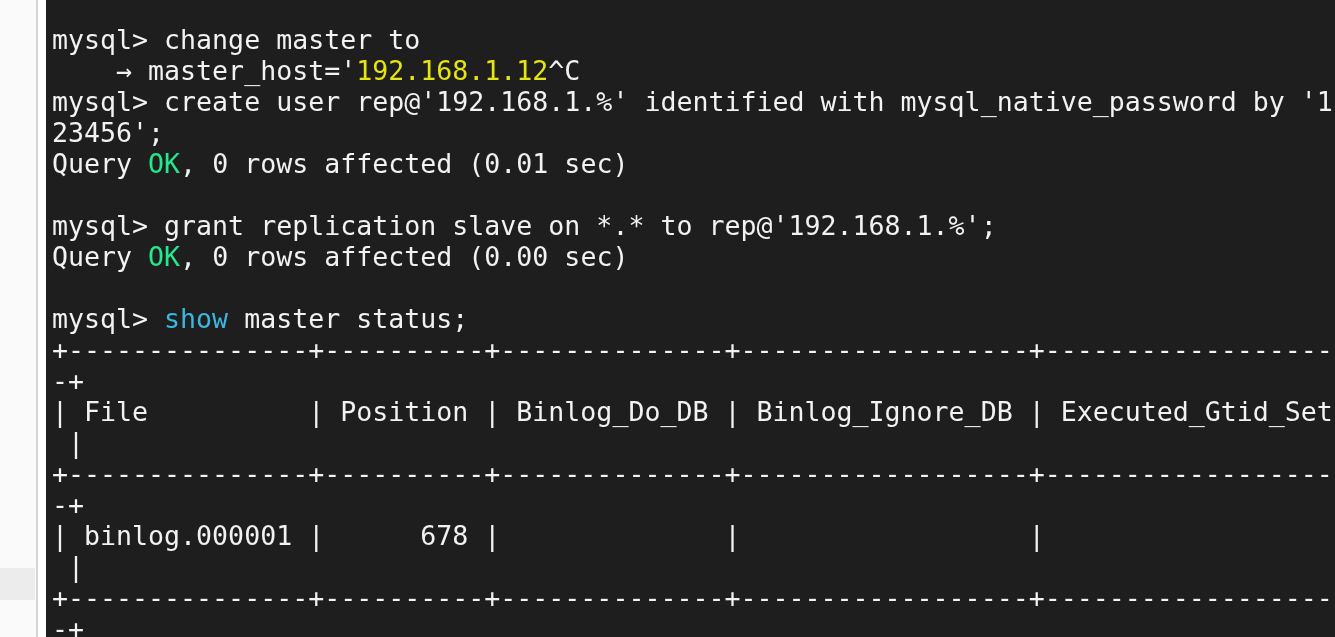 This screenshot has height=637, width=1335. What do you see at coordinates (525, 225) in the screenshot?
I see `terminal-line: mysql> grant replication slave on *.* to rep@'192.168.1.%';` at bounding box center [525, 225].